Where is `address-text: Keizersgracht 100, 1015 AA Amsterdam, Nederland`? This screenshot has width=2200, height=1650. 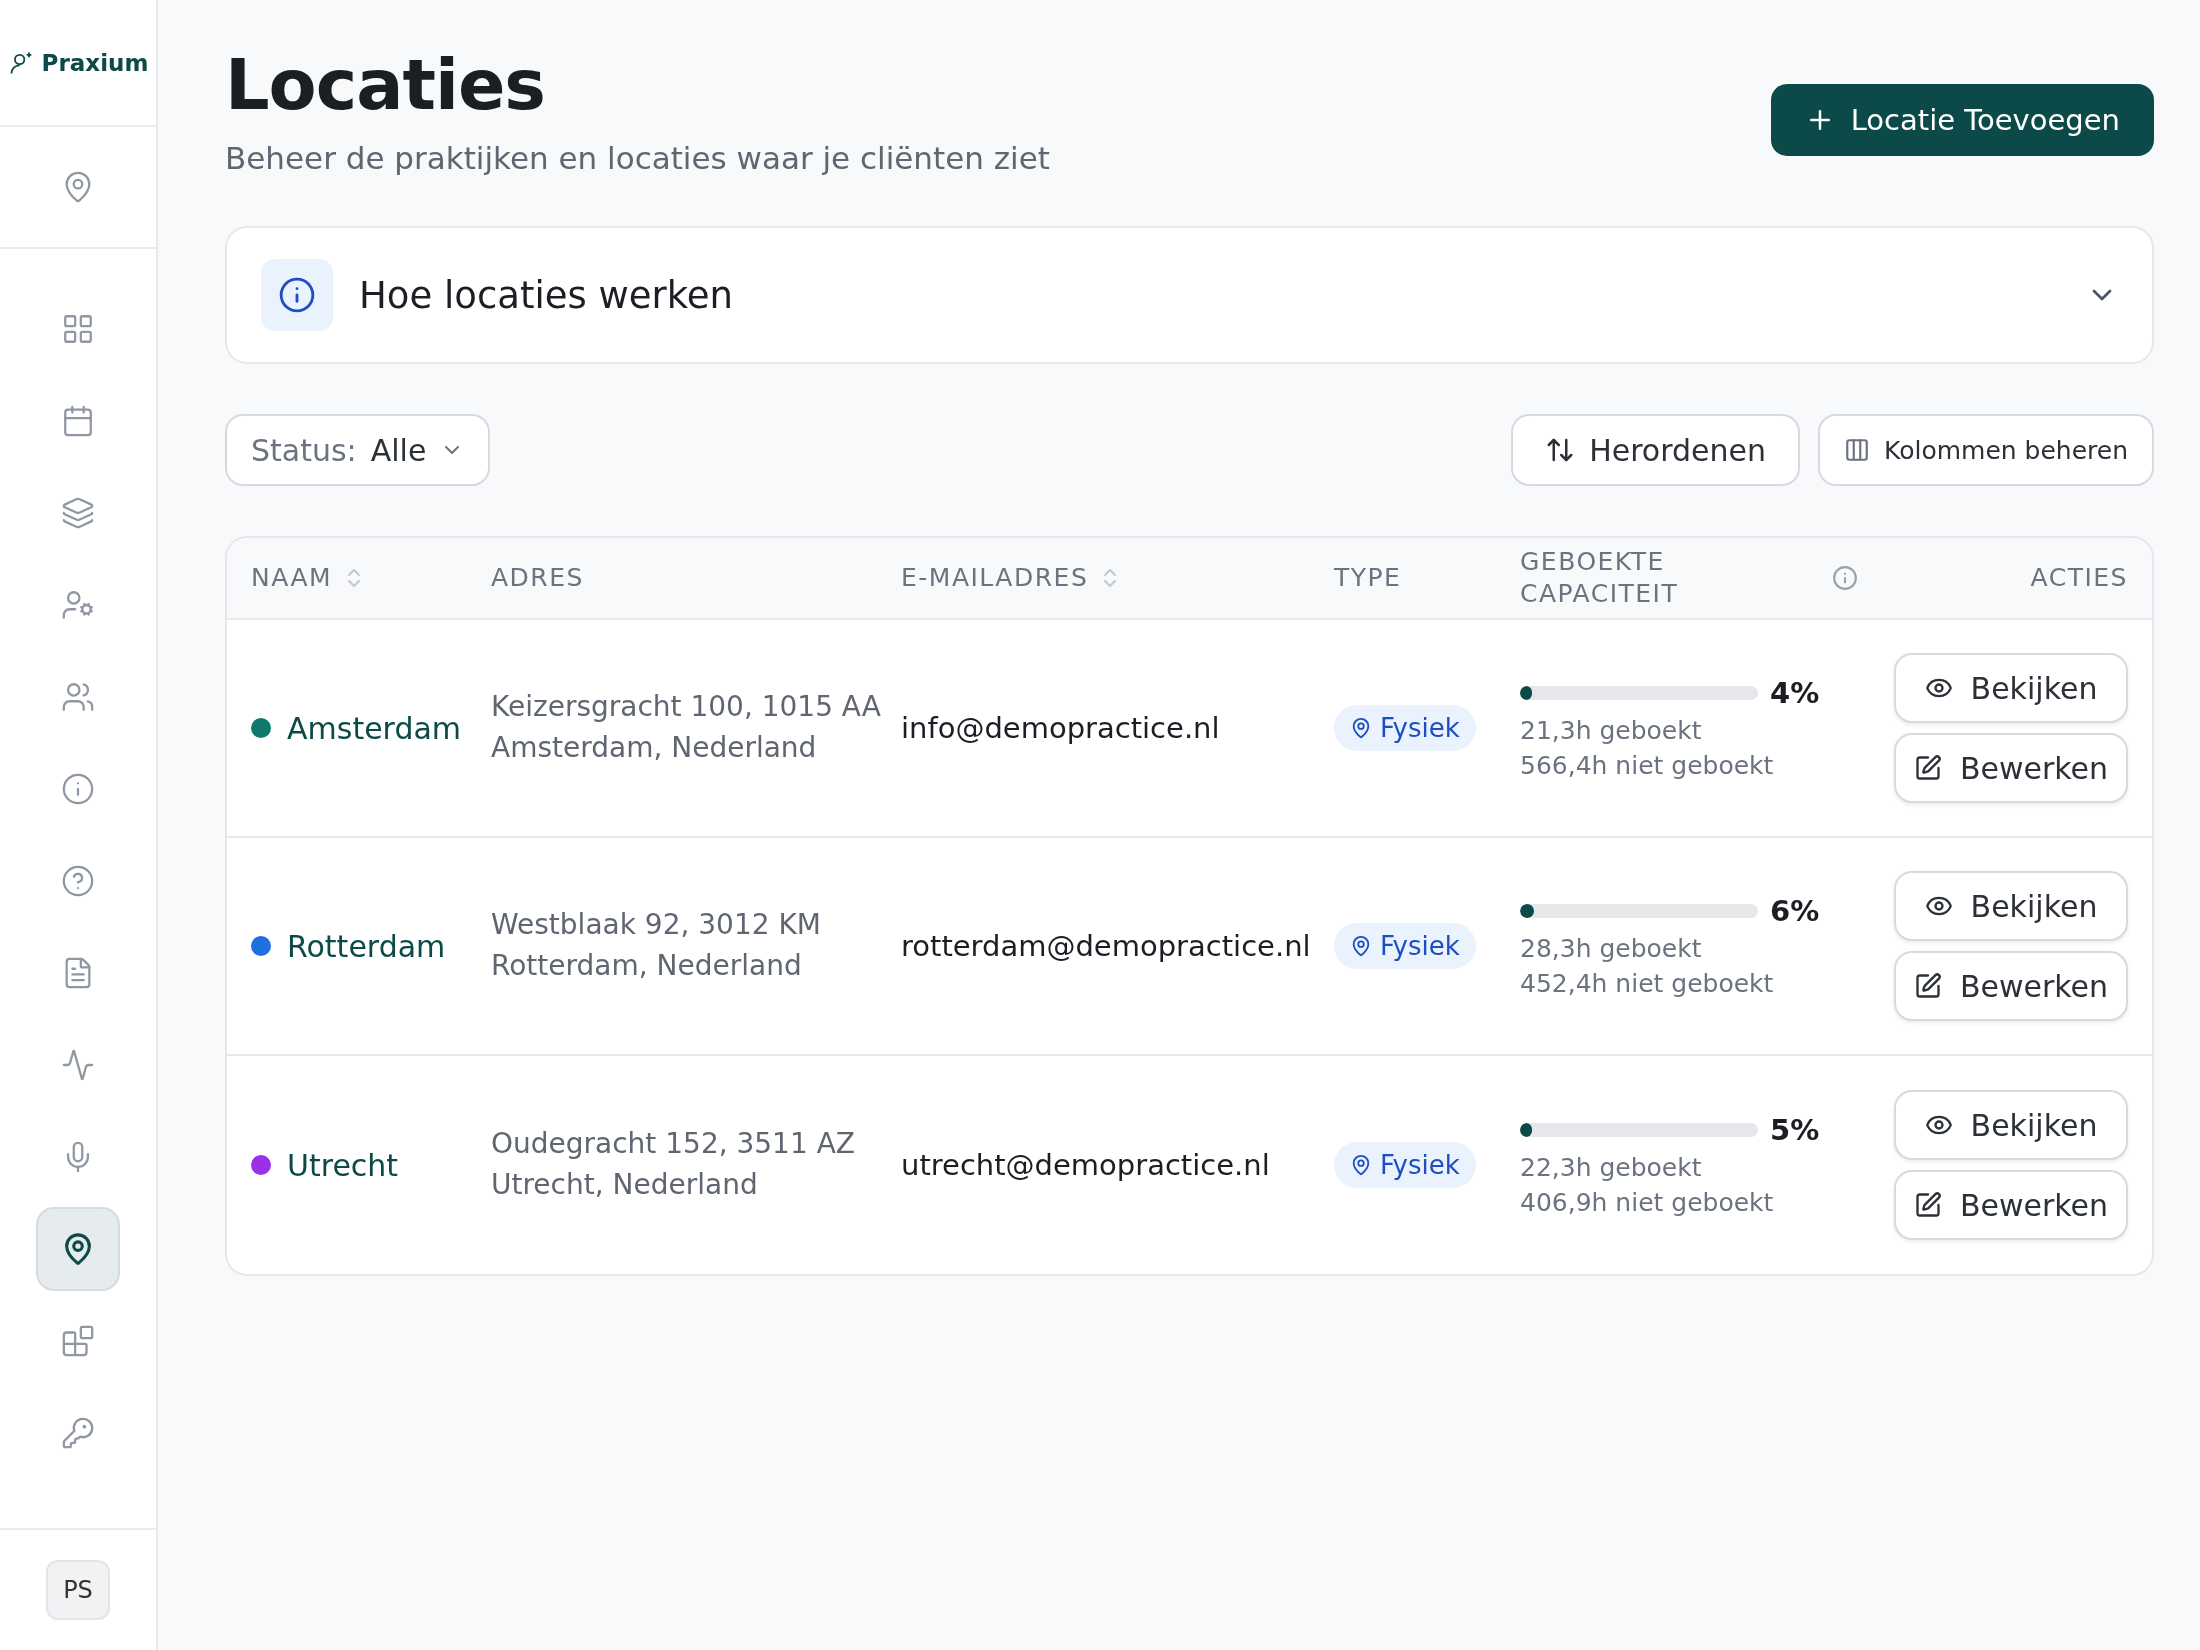 address-text: Keizersgracht 100, 1015 AA Amsterdam, Nederland is located at coordinates (686, 727).